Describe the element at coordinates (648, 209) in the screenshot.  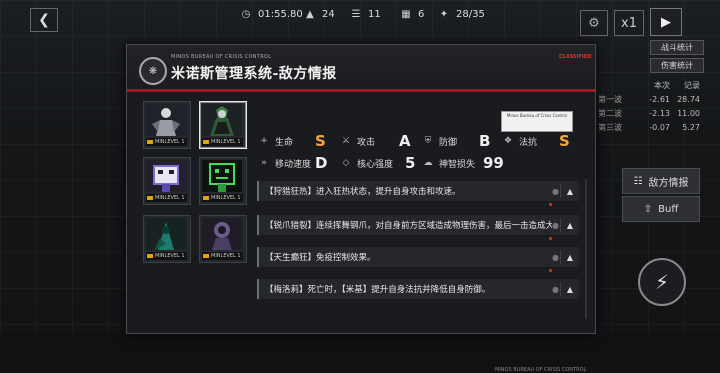
I see `buff-icon: ⇧` at that location.